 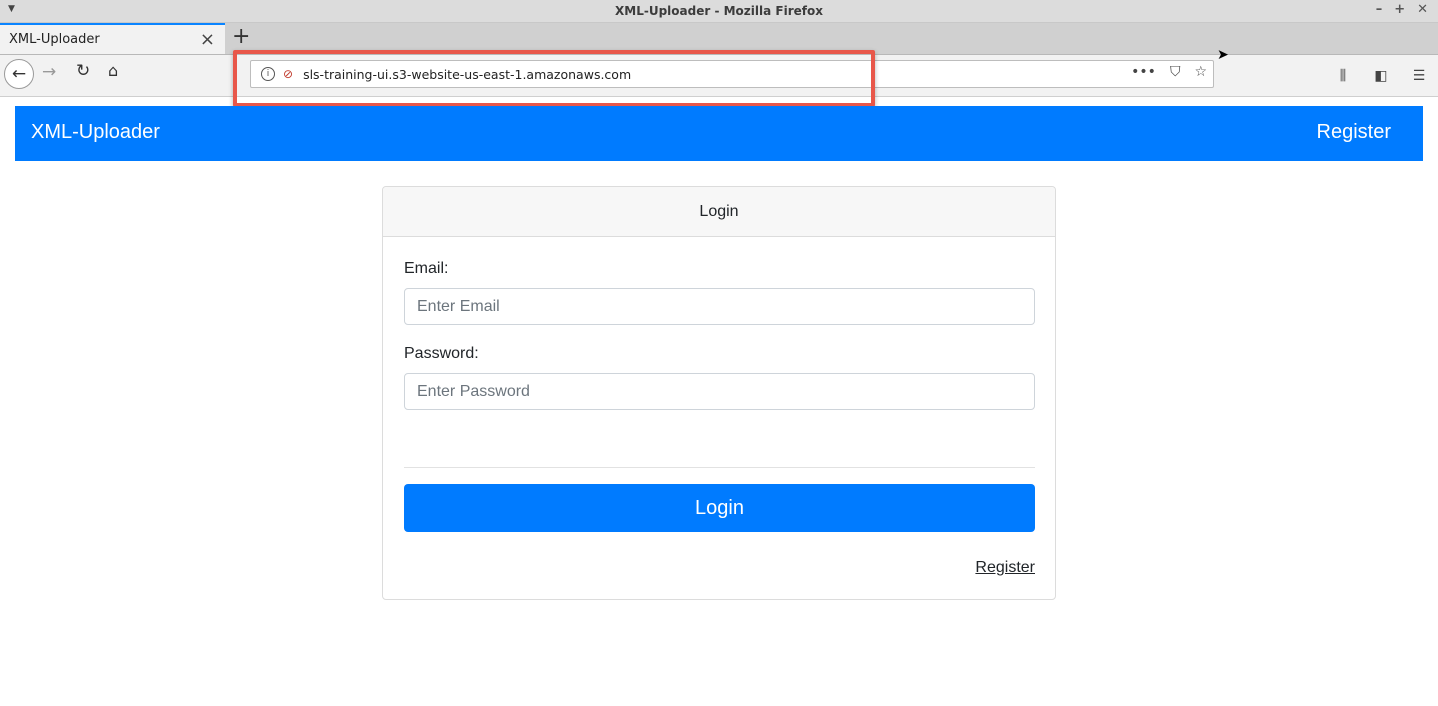 I want to click on login-card-header: Login, so click(x=719, y=212).